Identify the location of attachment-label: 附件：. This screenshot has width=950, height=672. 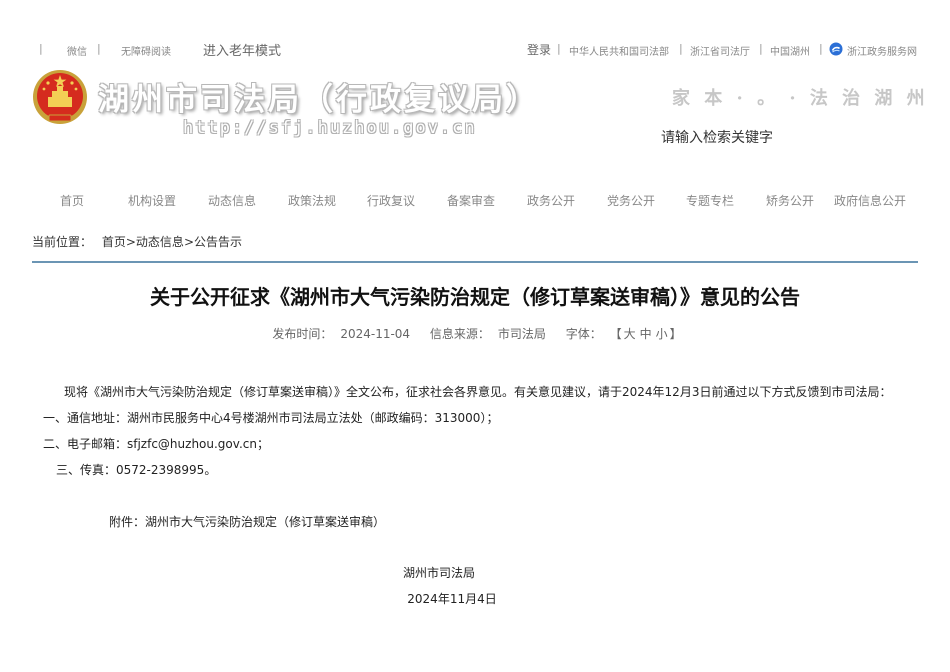
(127, 522).